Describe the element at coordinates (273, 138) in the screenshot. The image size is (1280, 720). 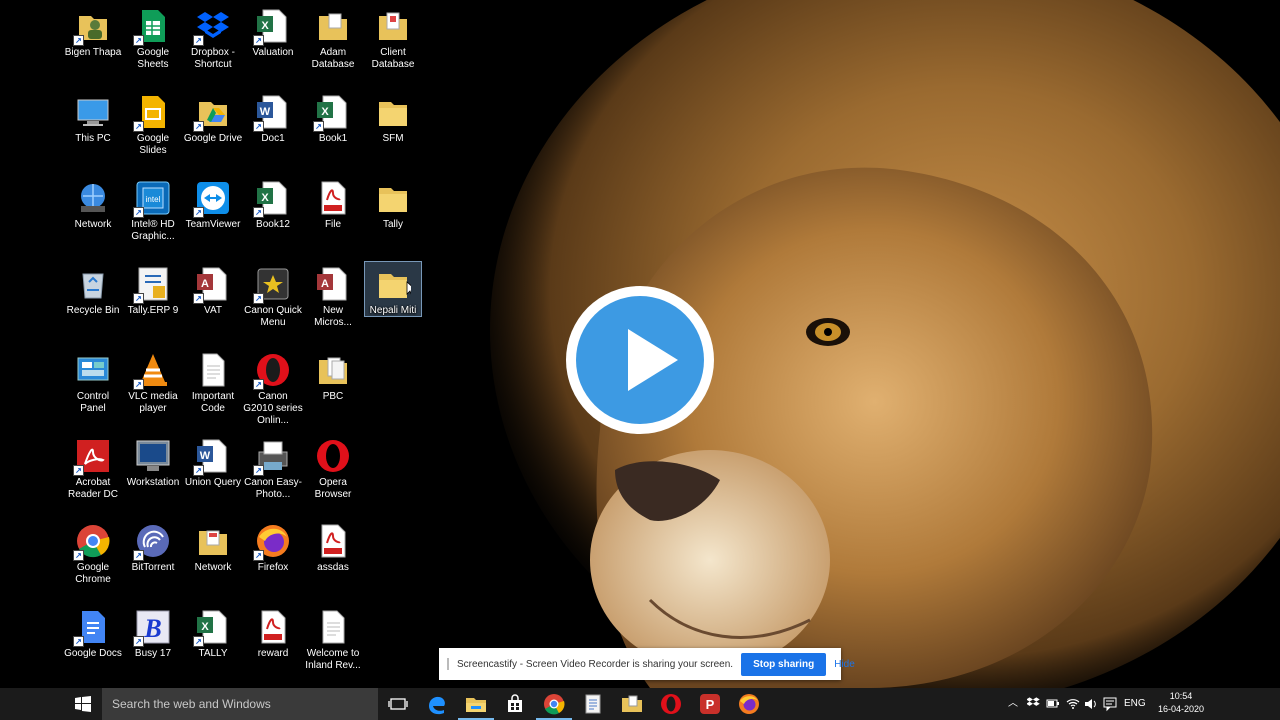
I see `icon-label: Doc1` at that location.